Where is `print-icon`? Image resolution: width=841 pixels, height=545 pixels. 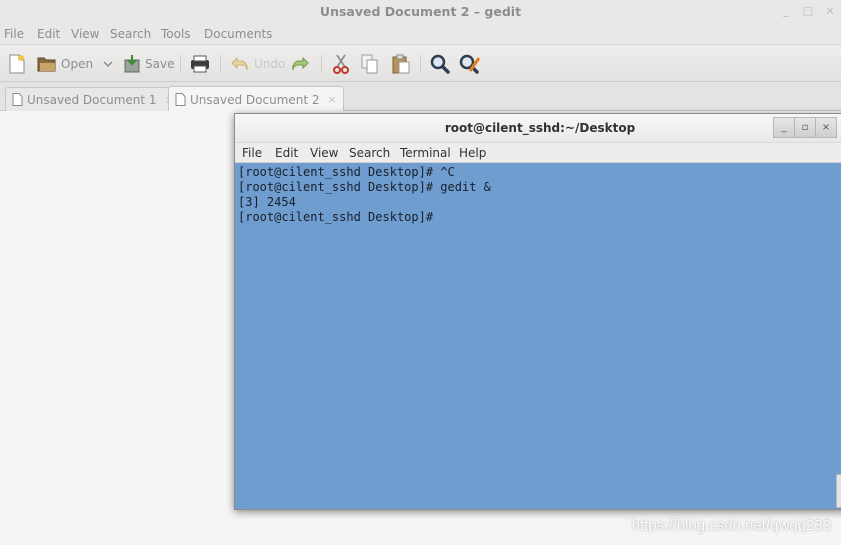 print-icon is located at coordinates (200, 64).